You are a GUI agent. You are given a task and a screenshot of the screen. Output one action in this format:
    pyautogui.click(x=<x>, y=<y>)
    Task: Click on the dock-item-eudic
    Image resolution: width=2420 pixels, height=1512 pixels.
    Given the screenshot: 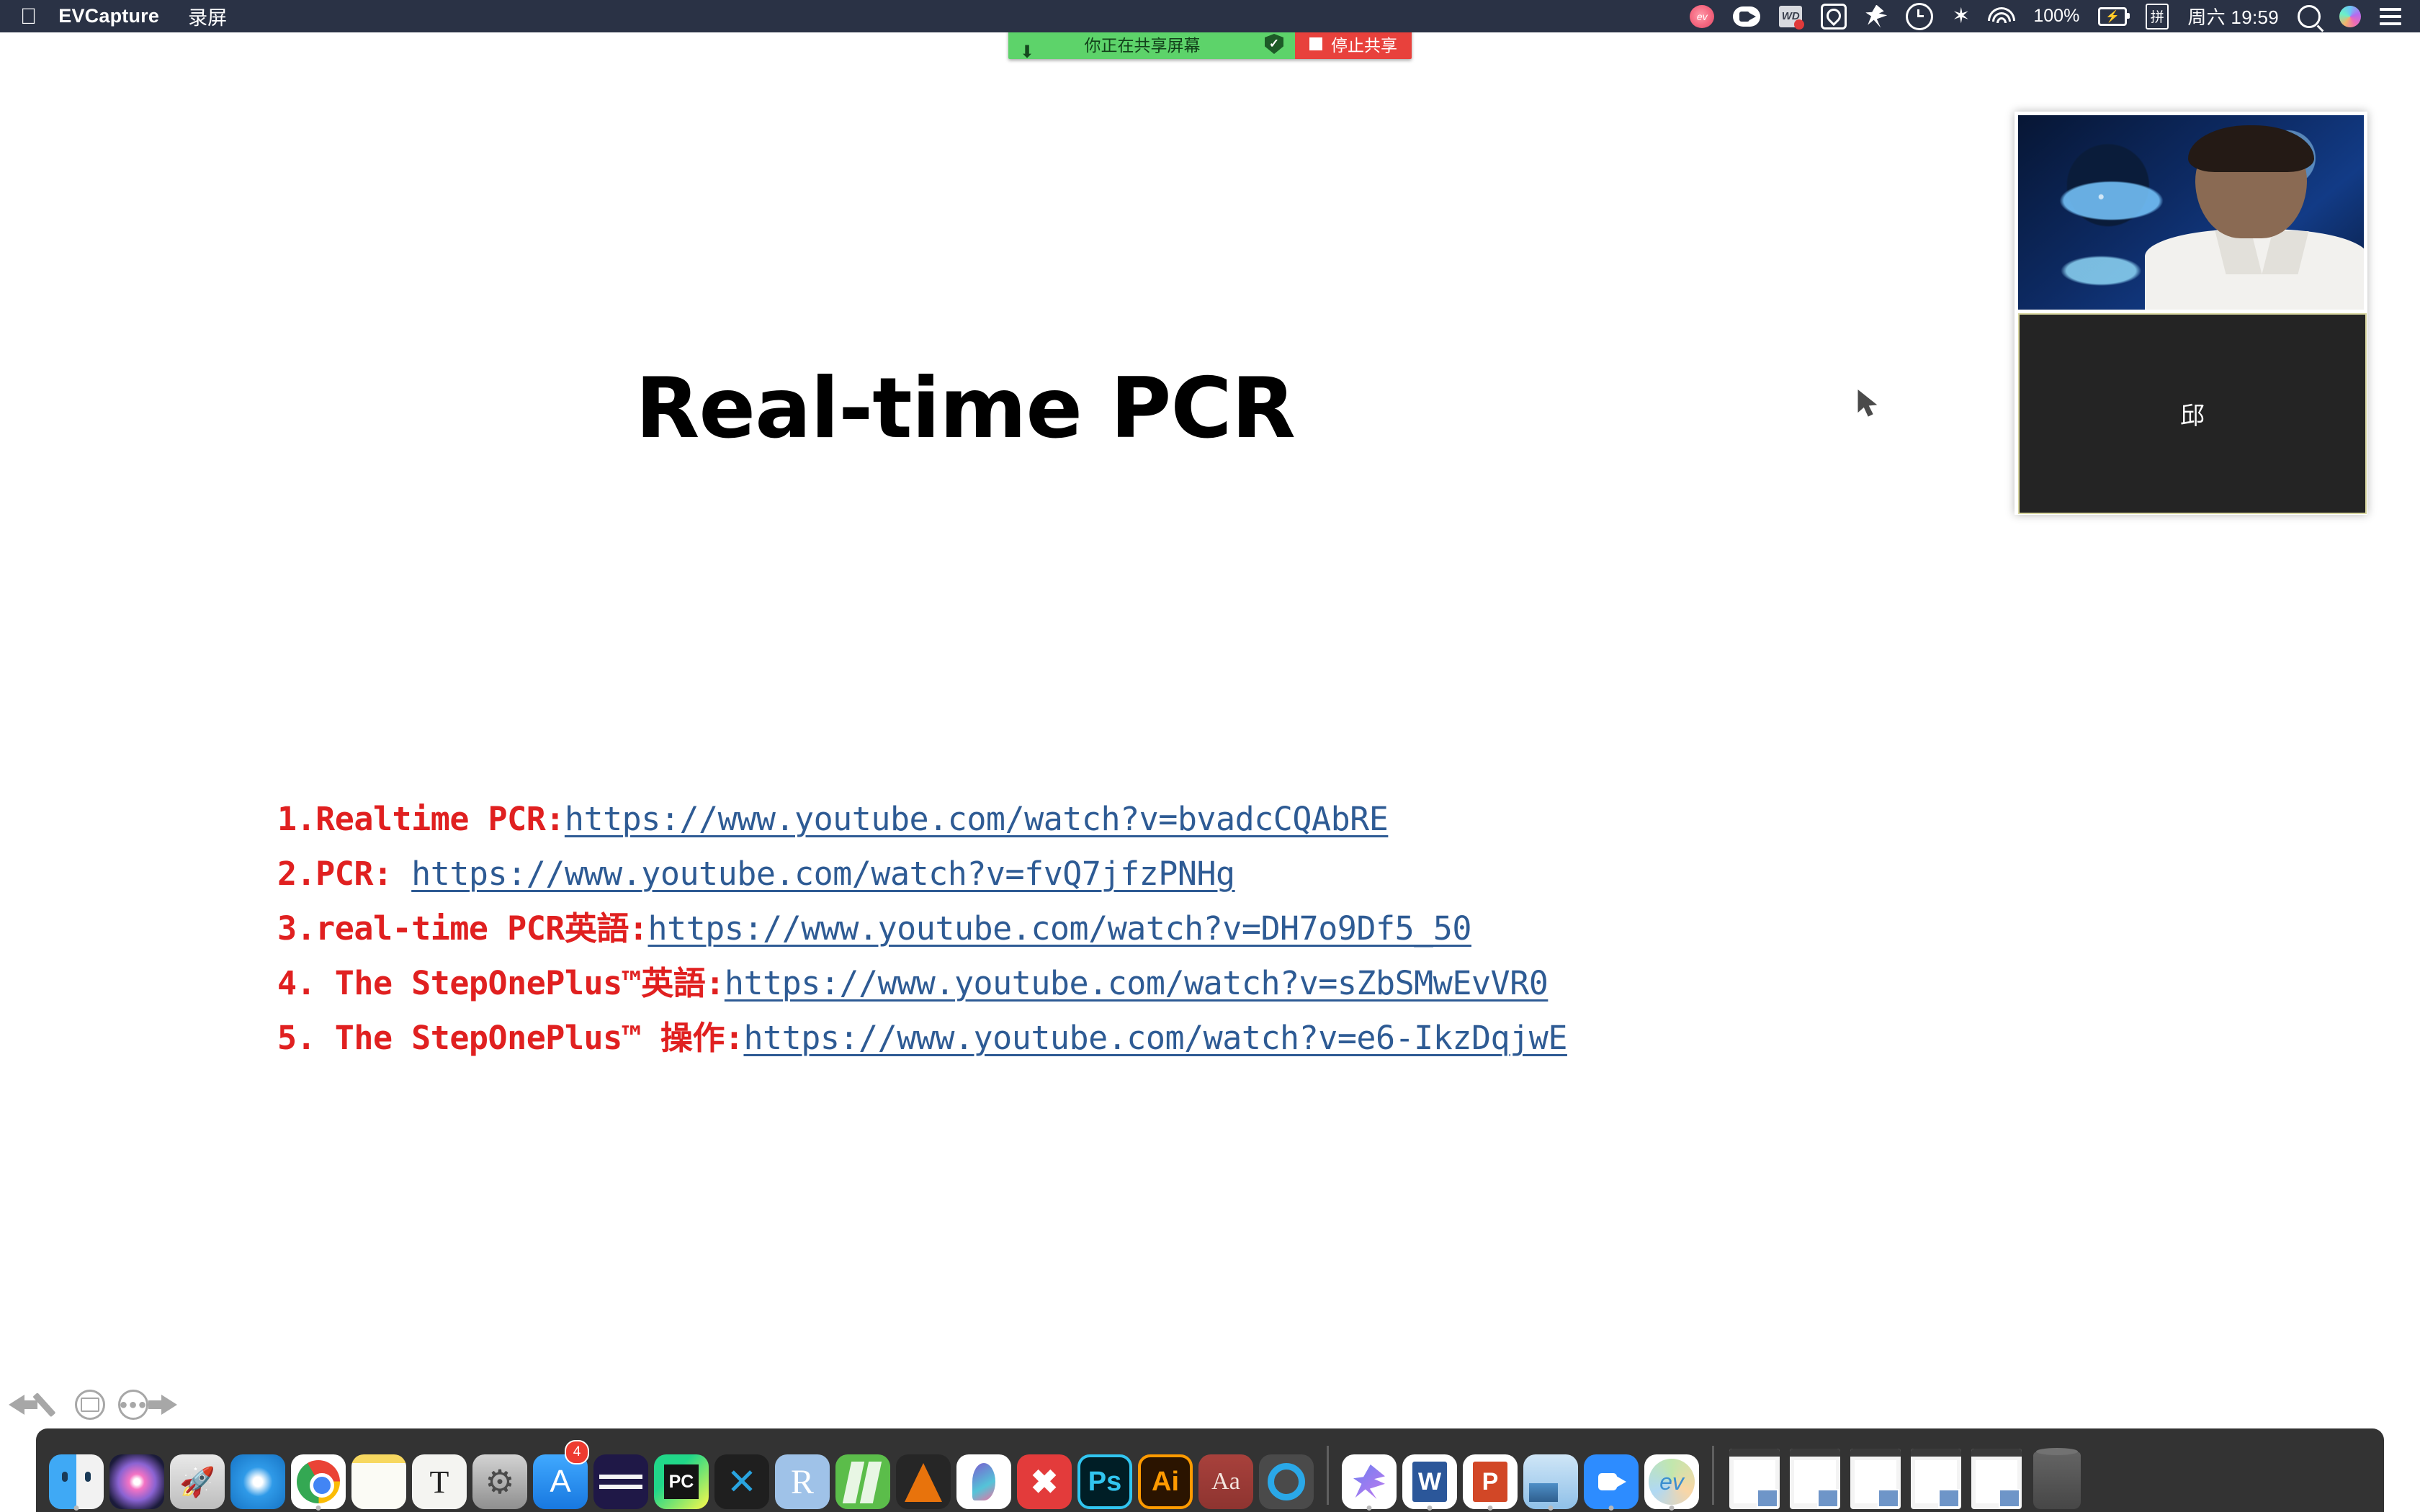 What is the action you would take?
    pyautogui.click(x=1369, y=1476)
    